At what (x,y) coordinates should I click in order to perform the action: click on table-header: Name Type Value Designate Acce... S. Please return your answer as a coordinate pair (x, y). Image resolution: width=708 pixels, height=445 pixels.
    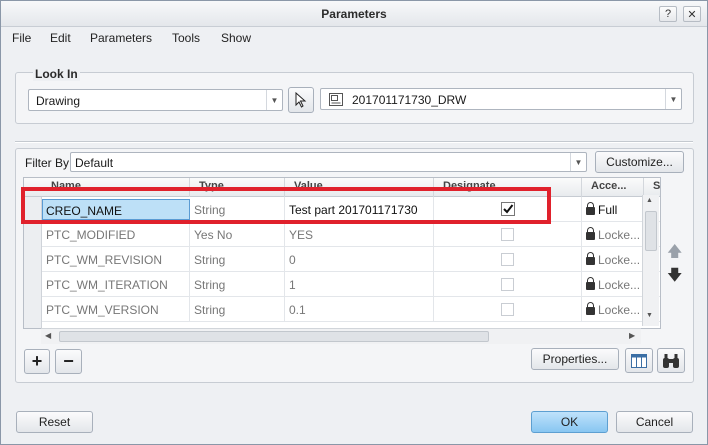
    Looking at the image, I should click on (342, 187).